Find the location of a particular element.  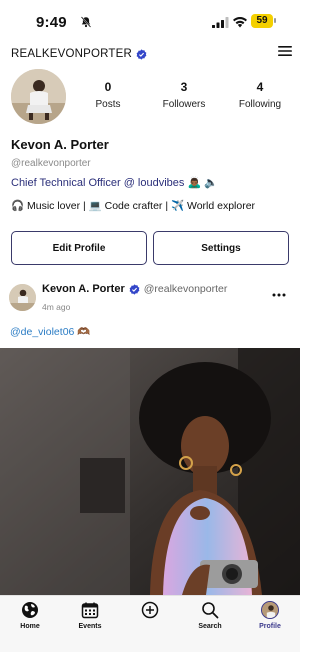

tab-label: Profile is located at coordinates (270, 626).